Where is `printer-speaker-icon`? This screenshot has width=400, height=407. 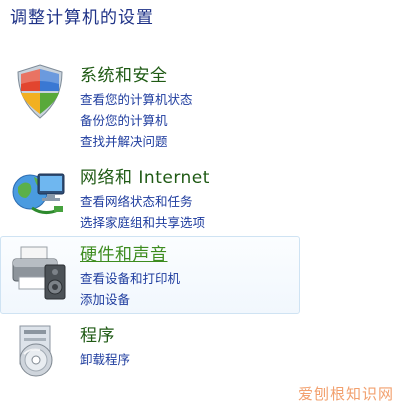 printer-speaker-icon is located at coordinates (39, 273).